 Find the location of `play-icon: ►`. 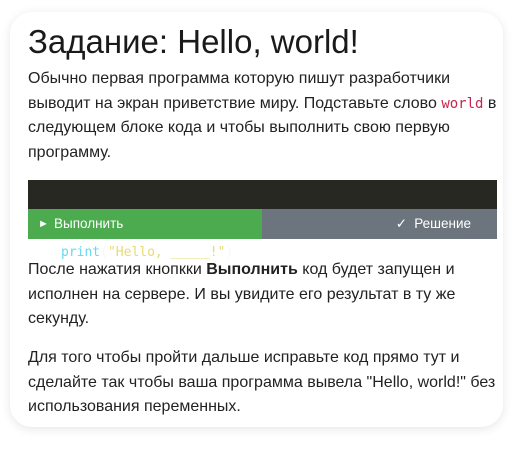

play-icon: ► is located at coordinates (43, 224).